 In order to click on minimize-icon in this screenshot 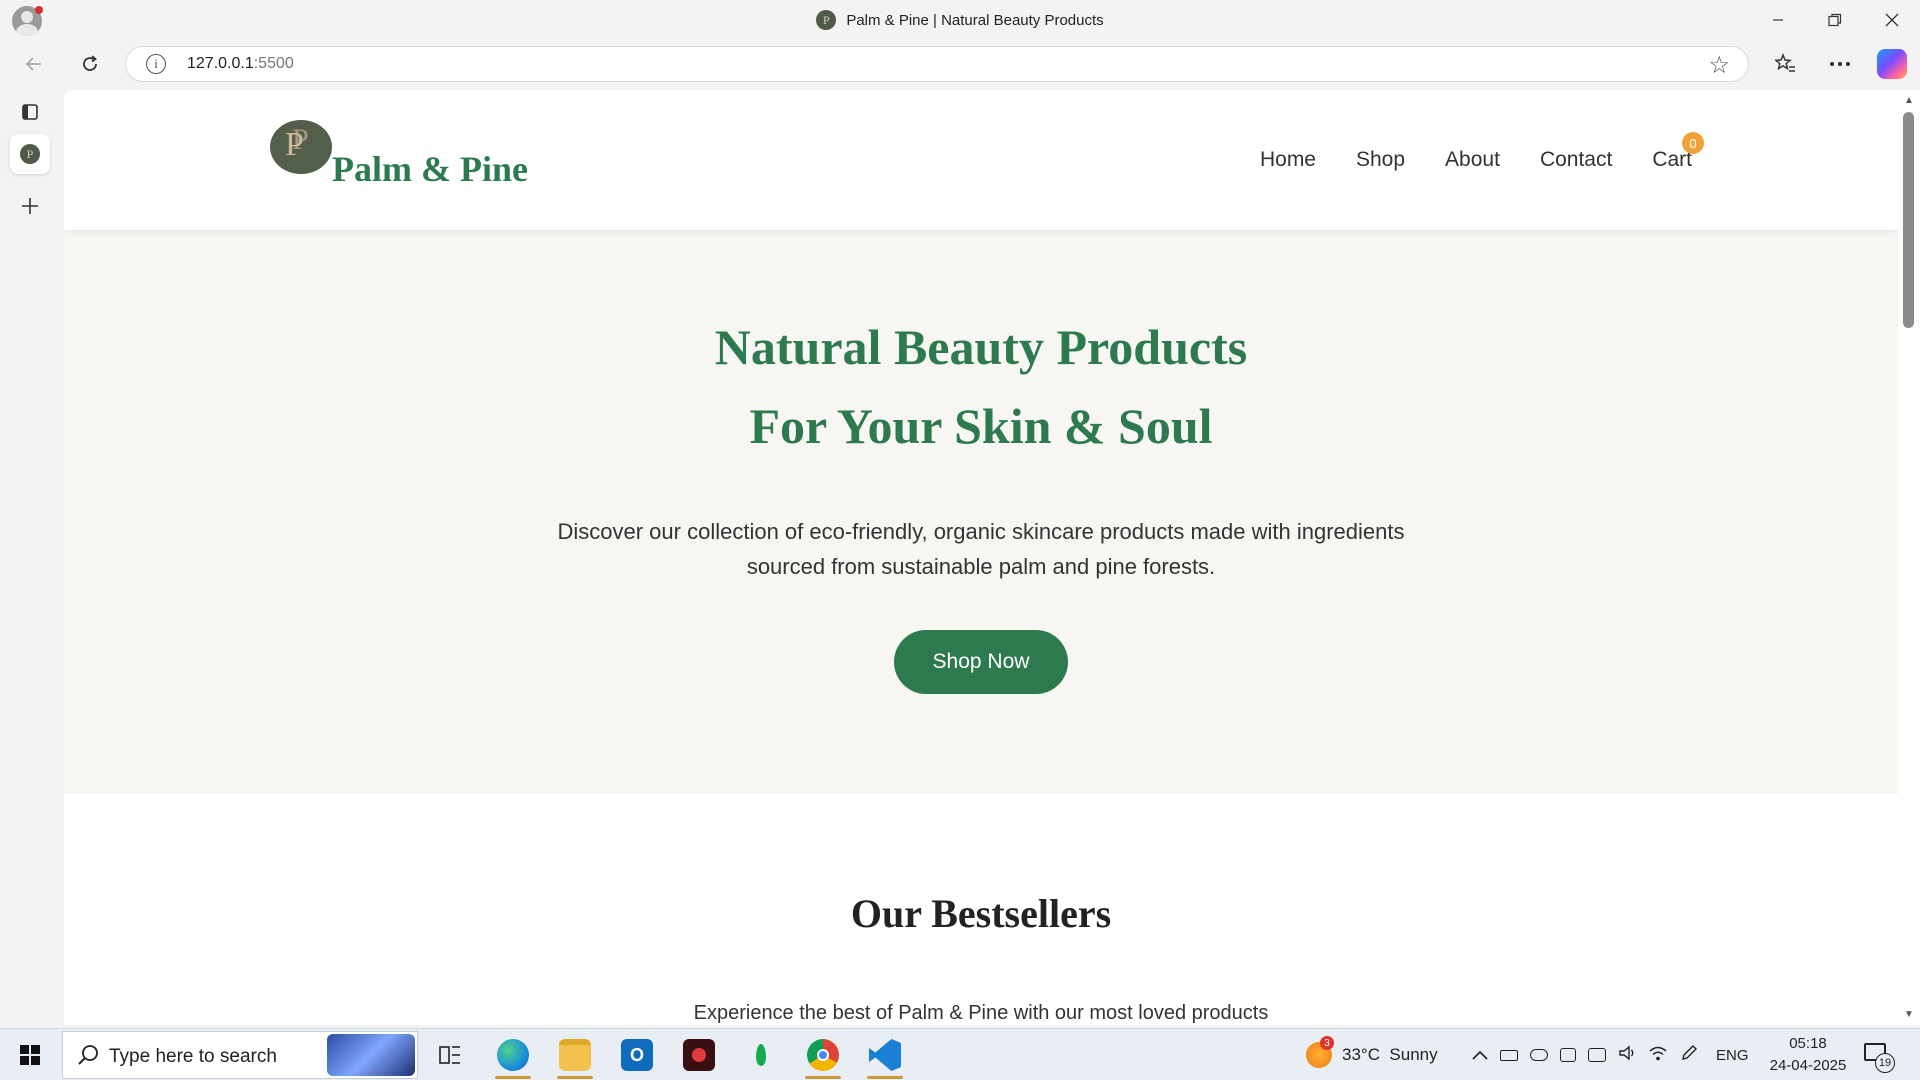, I will do `click(1777, 20)`.